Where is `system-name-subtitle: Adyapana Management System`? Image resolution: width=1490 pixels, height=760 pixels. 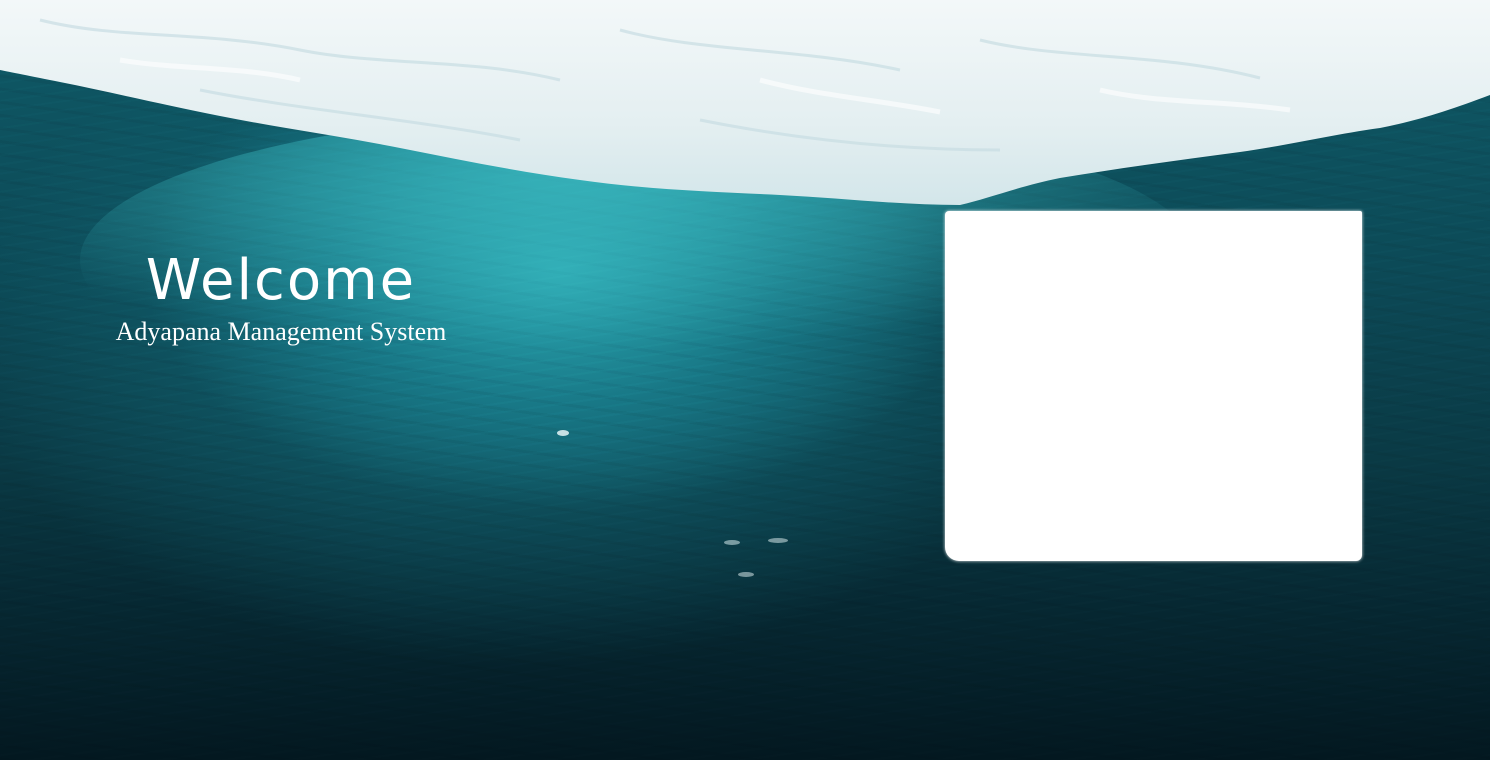
system-name-subtitle: Adyapana Management System is located at coordinates (281, 331).